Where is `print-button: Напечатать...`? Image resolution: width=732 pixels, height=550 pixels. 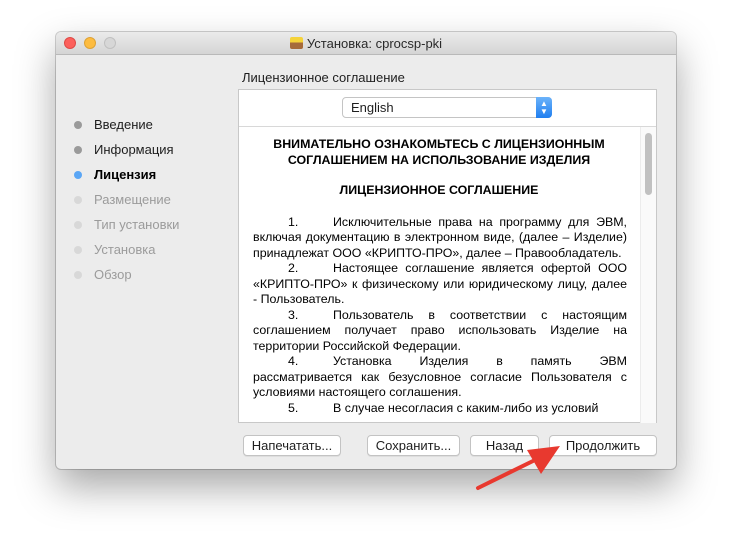 print-button: Напечатать... is located at coordinates (292, 445).